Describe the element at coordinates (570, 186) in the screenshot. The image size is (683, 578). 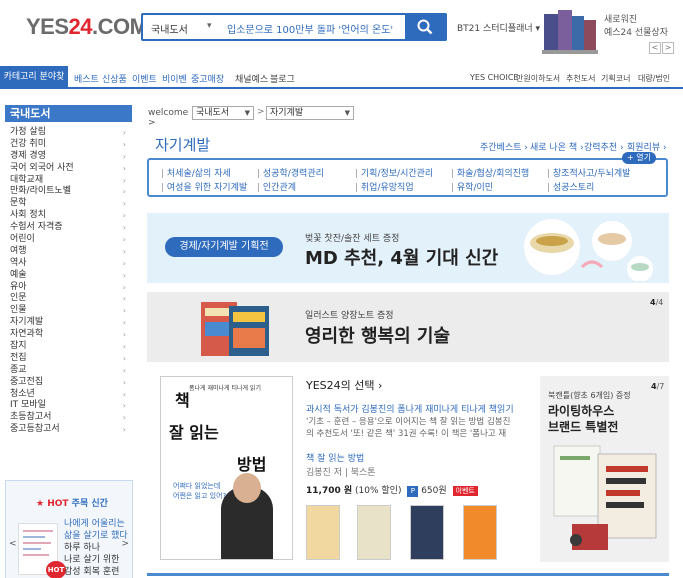
I see `subcategory-link: 성공스토리` at that location.